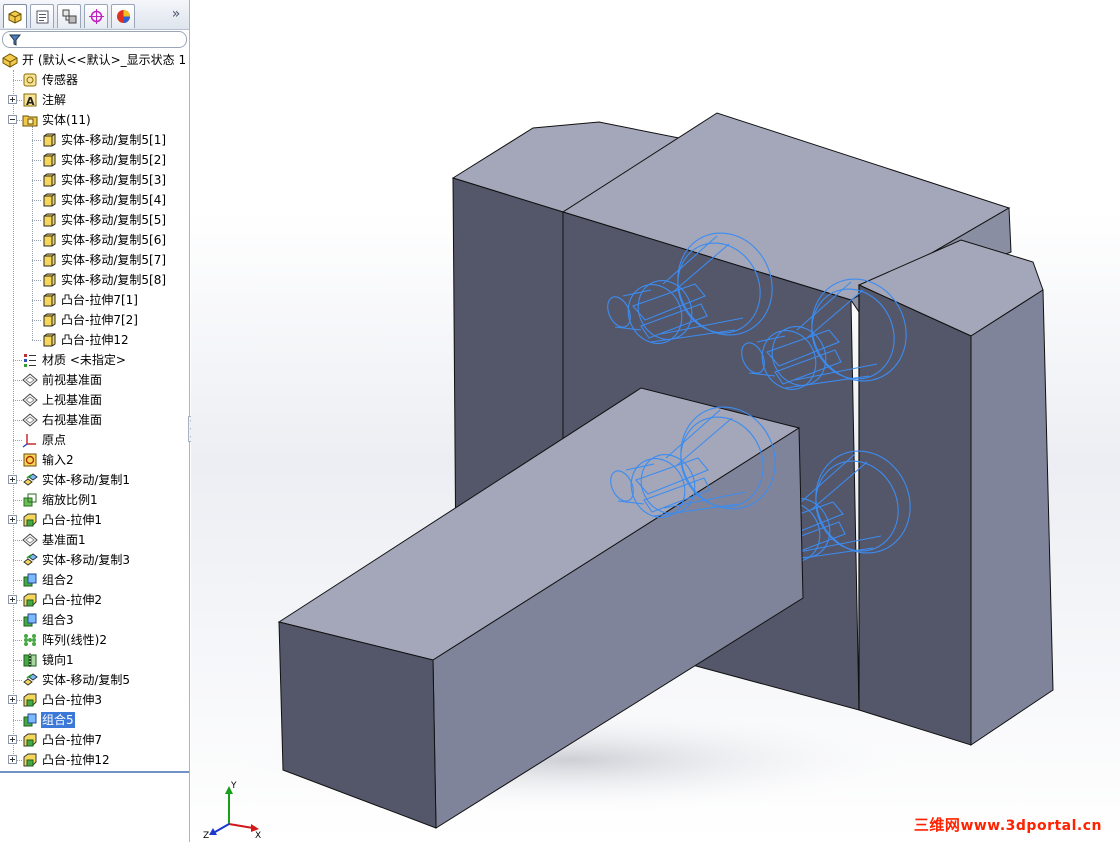 Image resolution: width=1120 pixels, height=842 pixels. I want to click on tree-item: 输入2, so click(94, 460).